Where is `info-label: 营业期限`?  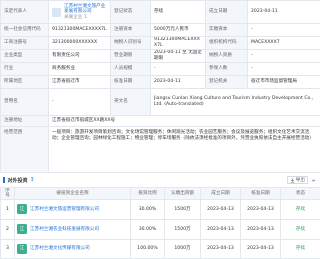
info-label: 营业期限 is located at coordinates (131, 56).